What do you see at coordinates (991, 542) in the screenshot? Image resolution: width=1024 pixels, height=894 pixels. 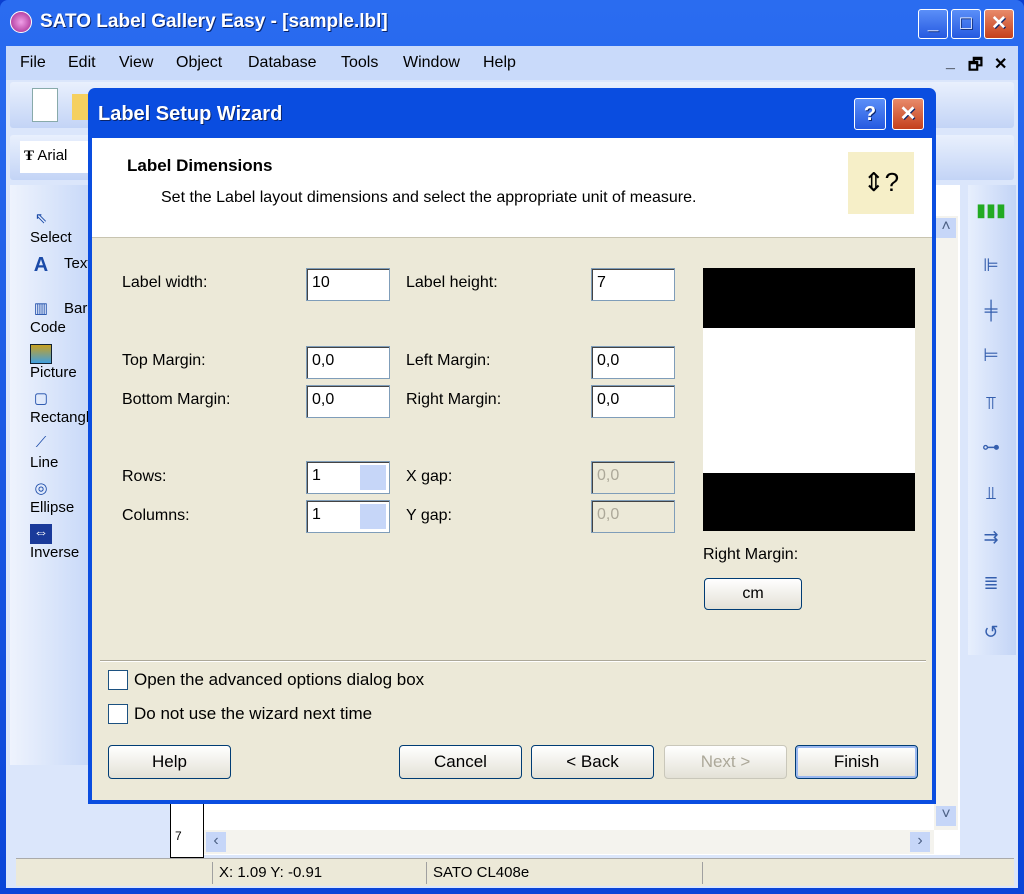 I see `distribute-horizontal-icon: ⇉` at bounding box center [991, 542].